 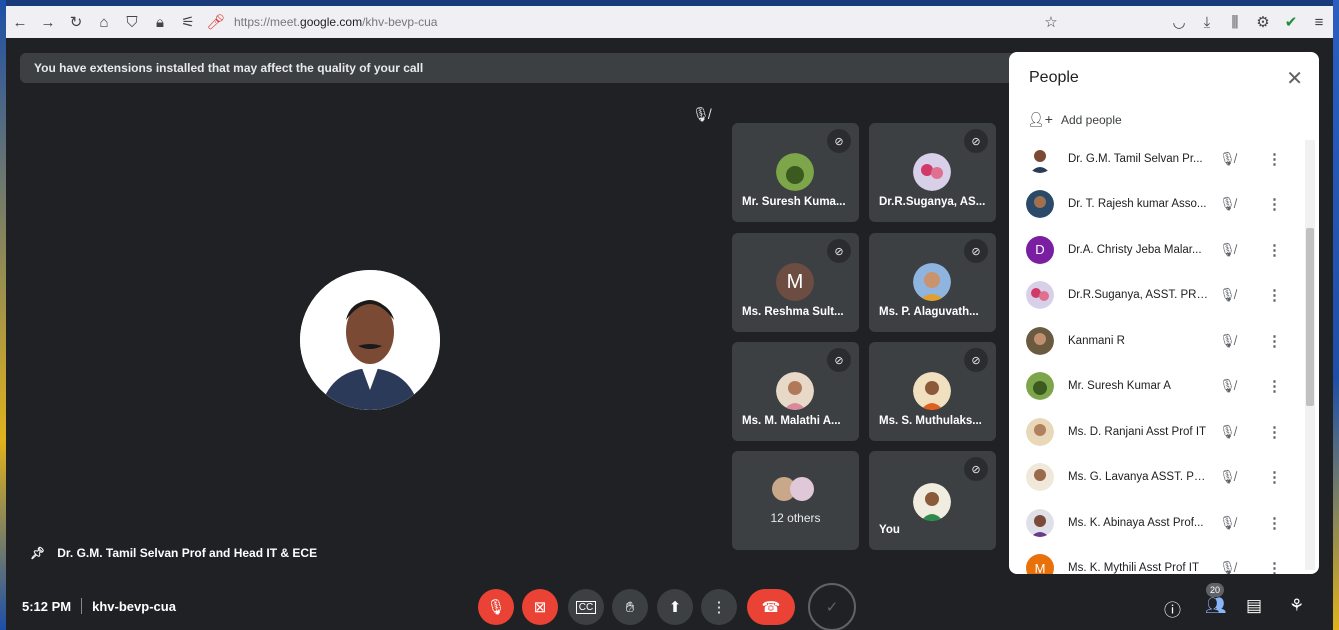 I want to click on list-item: M Ms. K. Mythili Asst Prof IT 🎙︎̸ ⋮, so click(x=1157, y=560).